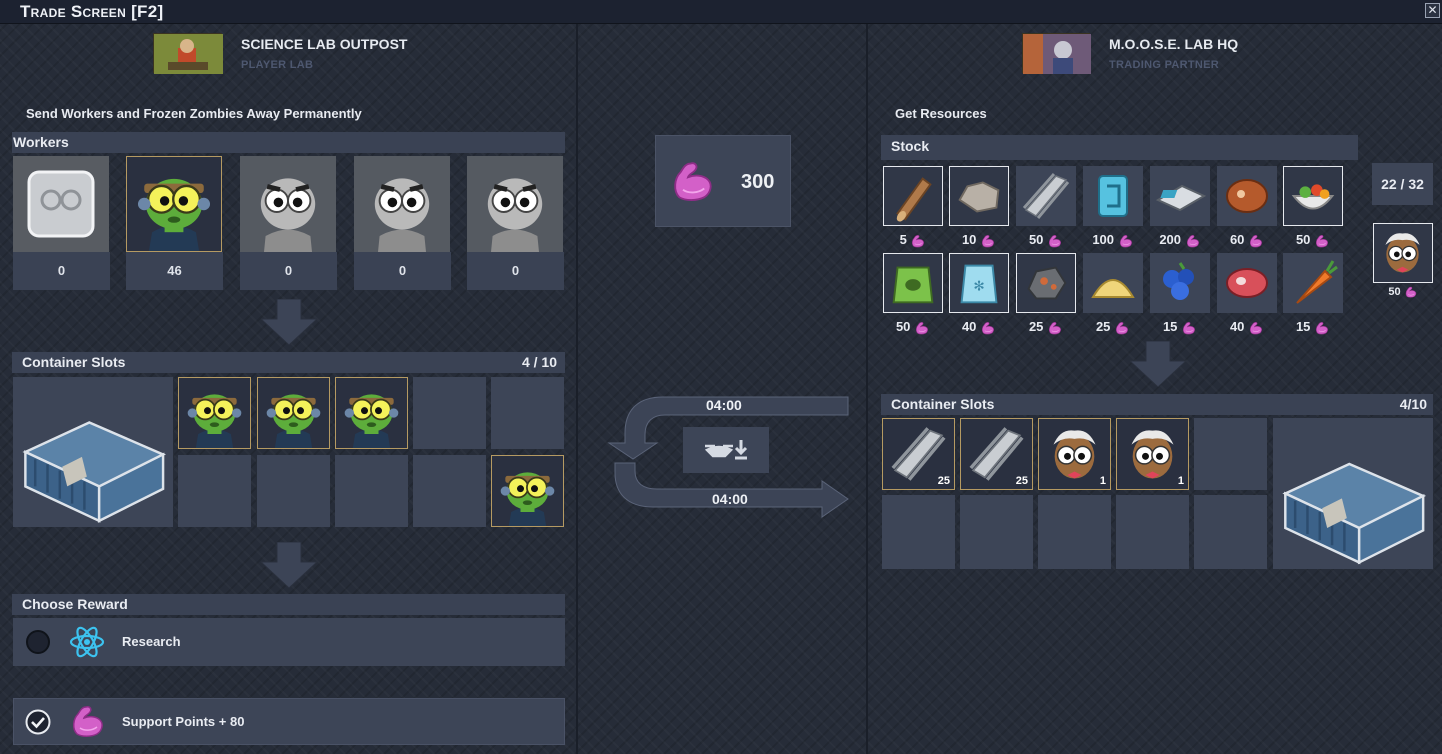  Describe the element at coordinates (979, 241) in the screenshot. I see `stock-price: 10` at that location.